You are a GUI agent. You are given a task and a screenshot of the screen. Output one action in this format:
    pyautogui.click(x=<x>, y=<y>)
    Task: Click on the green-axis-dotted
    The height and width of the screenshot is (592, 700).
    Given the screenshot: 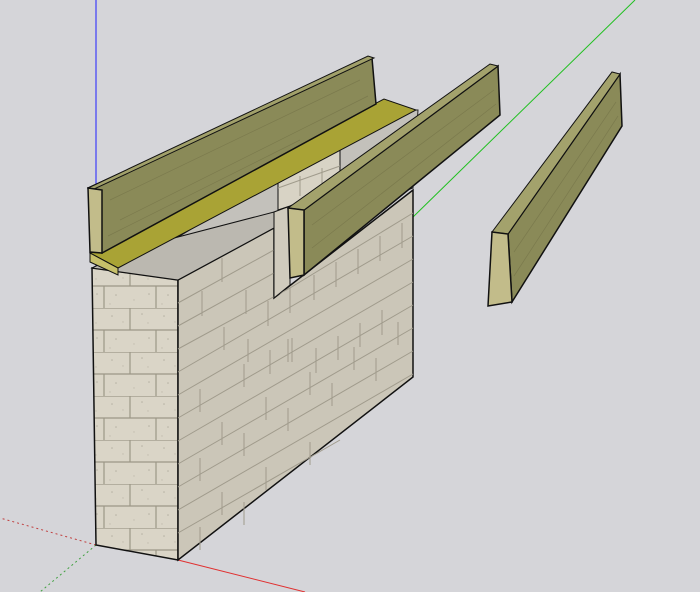 What is the action you would take?
    pyautogui.click(x=68, y=568)
    